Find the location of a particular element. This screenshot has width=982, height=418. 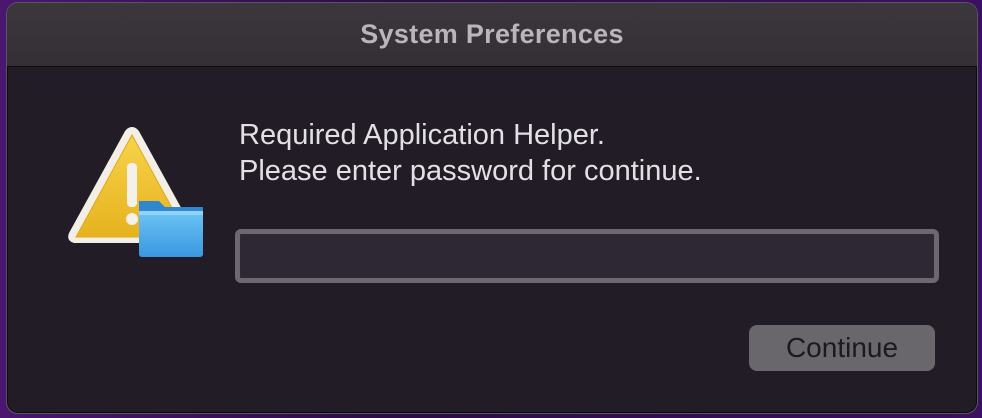

folder-icon is located at coordinates (171, 229).